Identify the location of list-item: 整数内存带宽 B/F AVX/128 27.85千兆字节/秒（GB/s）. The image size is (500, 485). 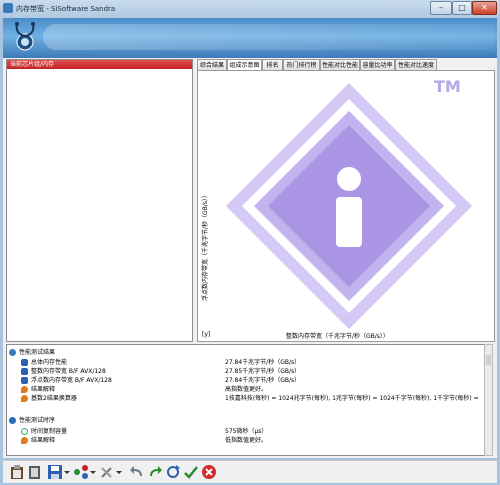
(251, 371).